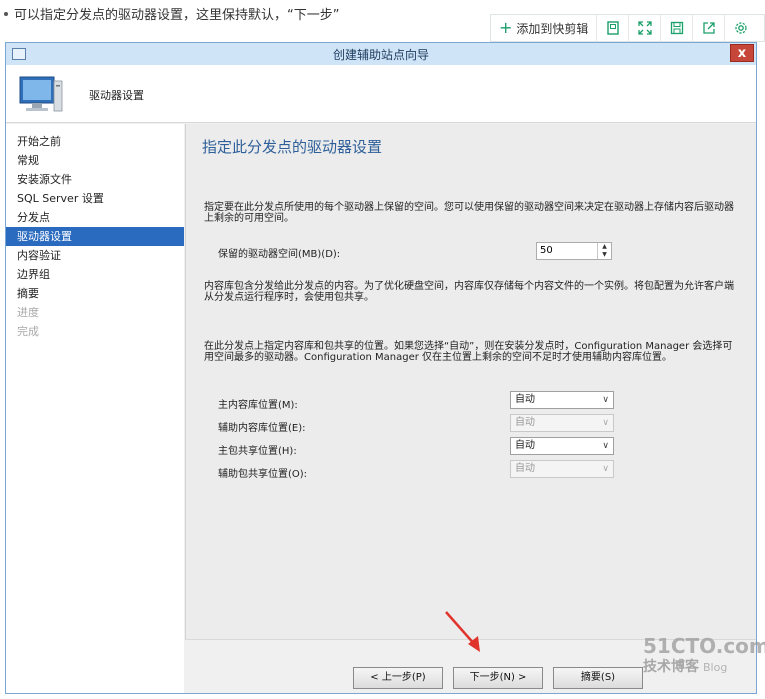 The width and height of the screenshot is (765, 699). What do you see at coordinates (552, 28) in the screenshot?
I see `add-to-clip-label: 添加到快剪辑` at bounding box center [552, 28].